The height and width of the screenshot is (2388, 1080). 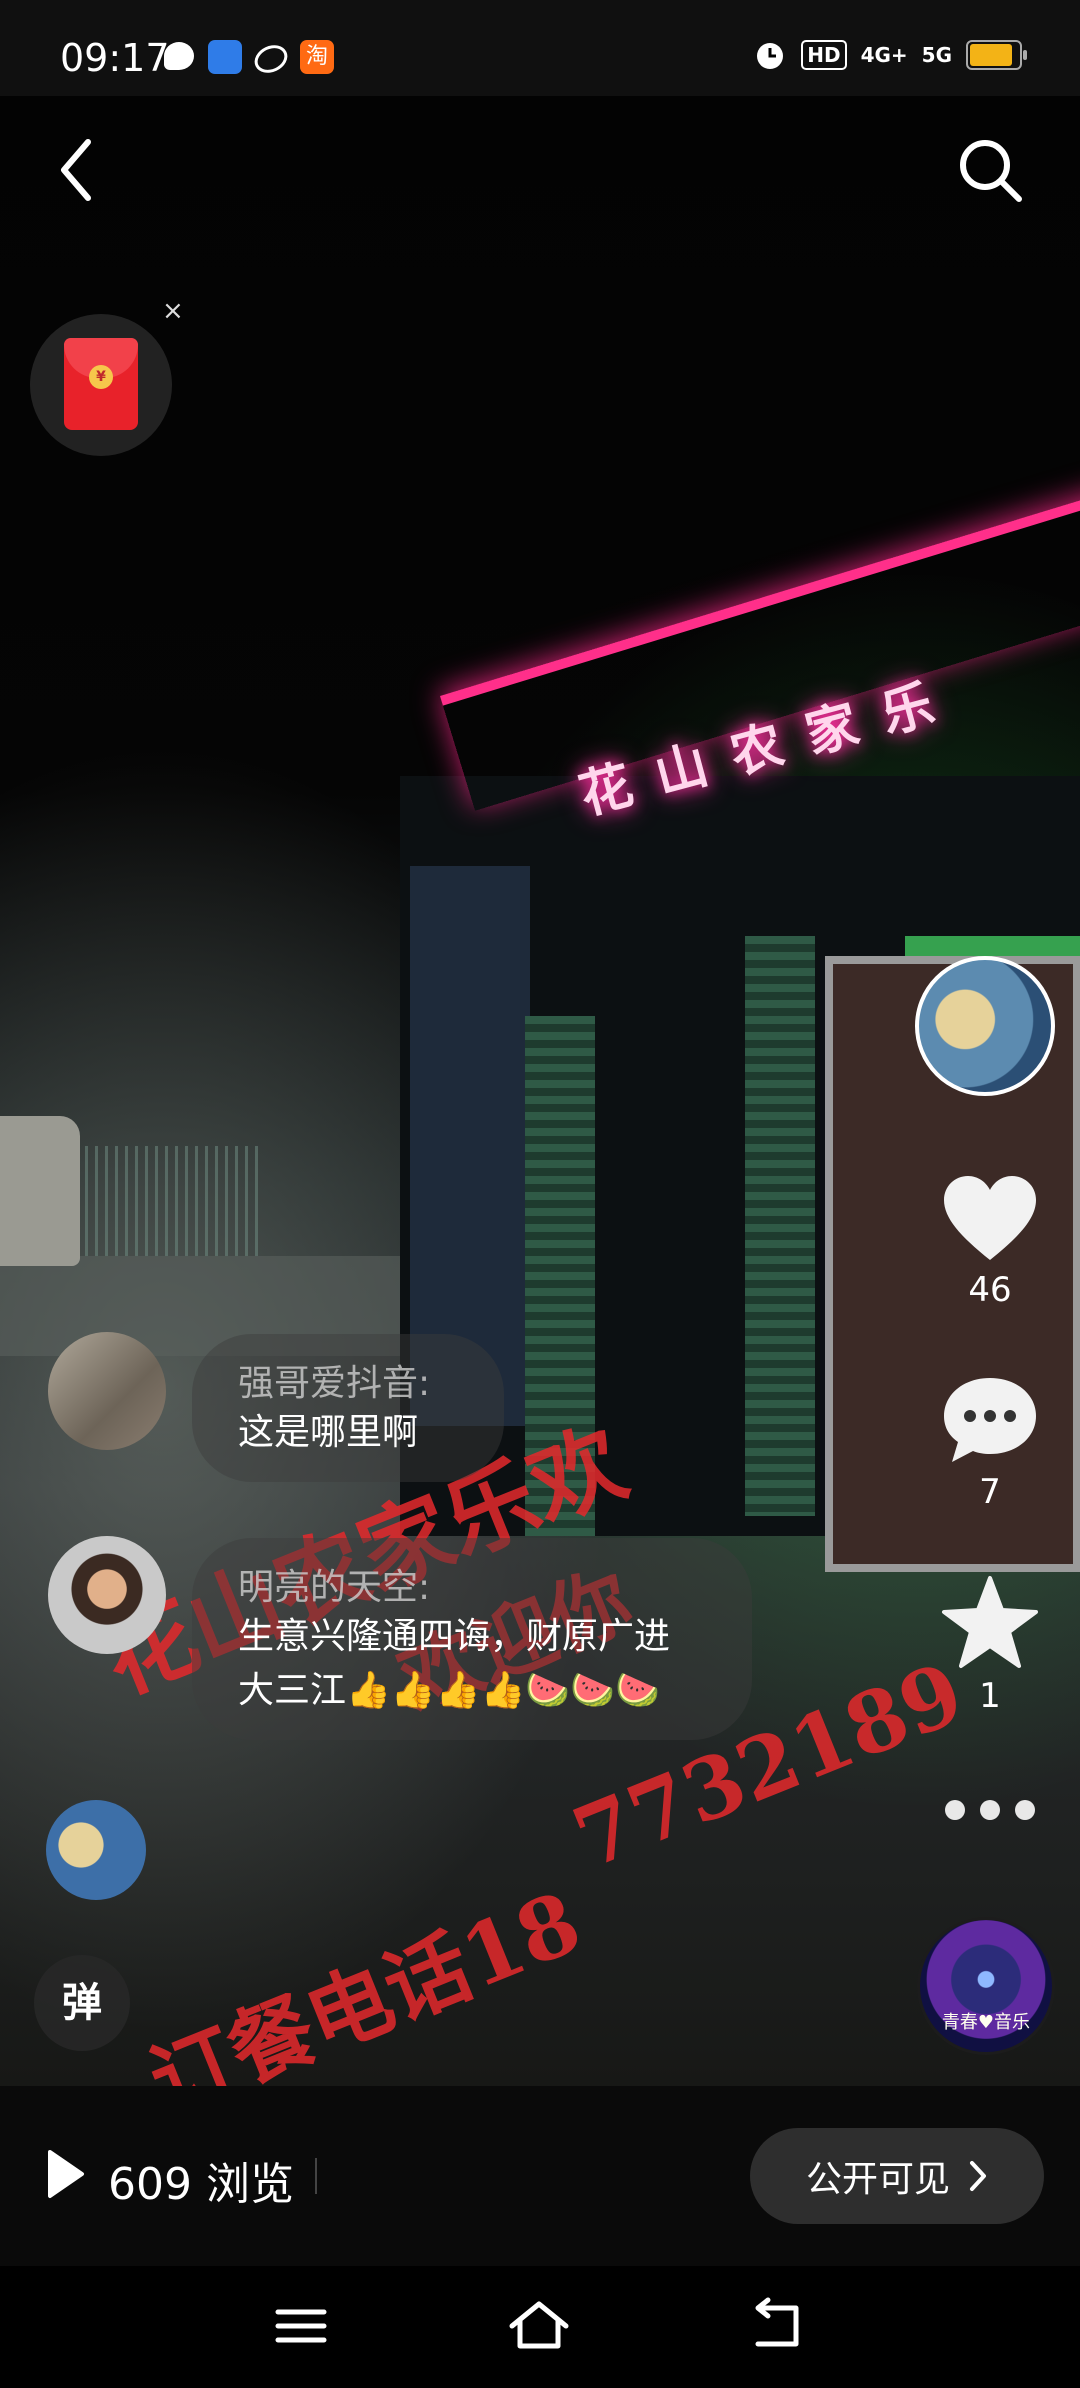 What do you see at coordinates (317, 57) in the screenshot?
I see `taobao-icon: 淘` at bounding box center [317, 57].